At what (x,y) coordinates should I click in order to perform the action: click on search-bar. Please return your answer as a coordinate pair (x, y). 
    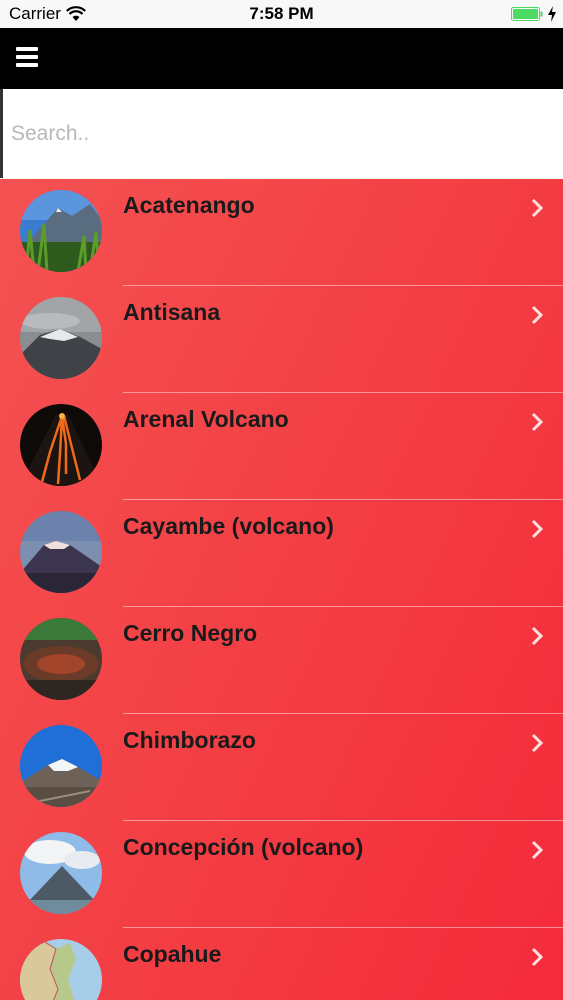
    Looking at the image, I should click on (281, 133).